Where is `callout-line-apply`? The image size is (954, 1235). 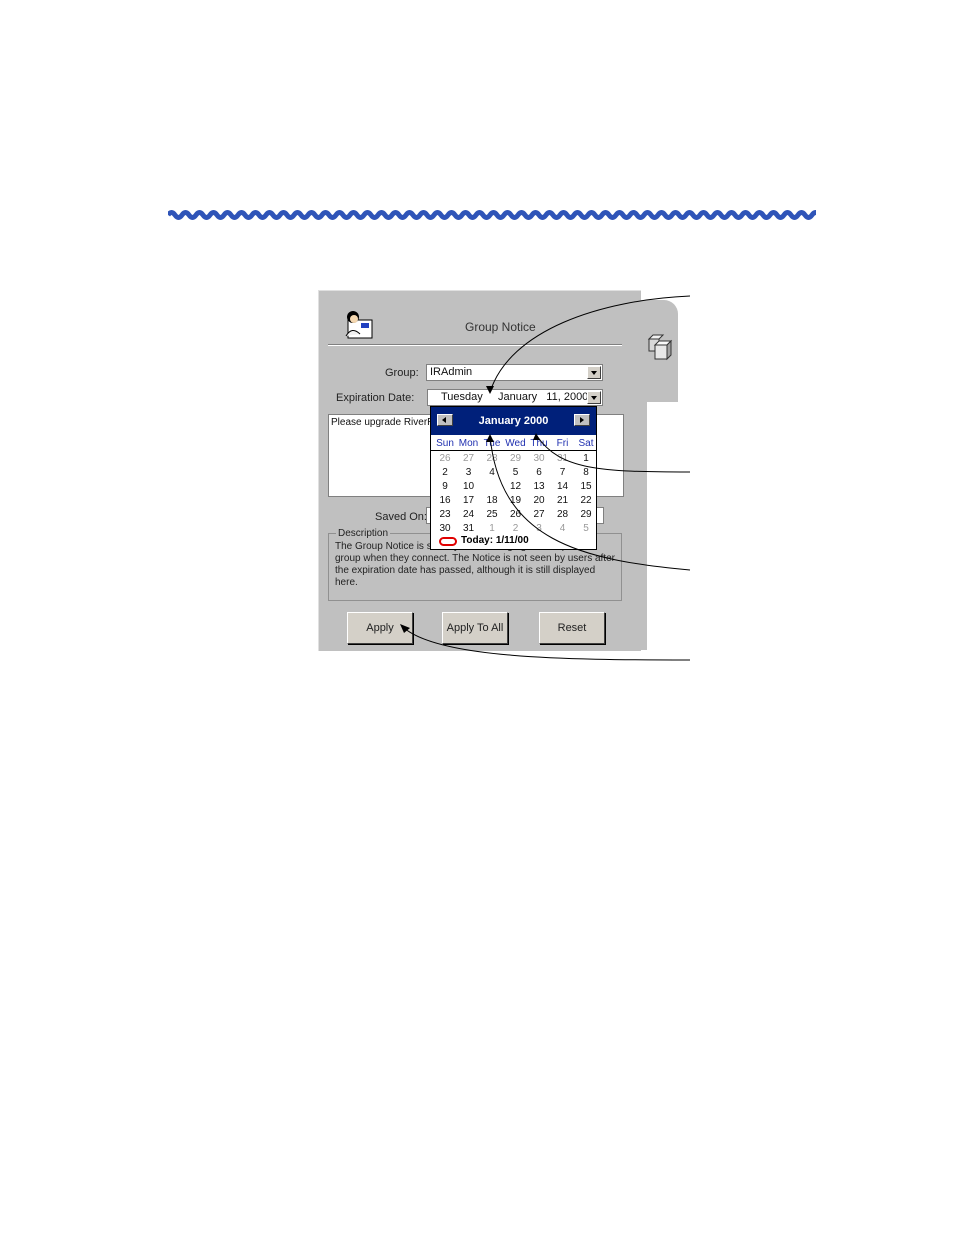
callout-line-apply is located at coordinates (547, 644).